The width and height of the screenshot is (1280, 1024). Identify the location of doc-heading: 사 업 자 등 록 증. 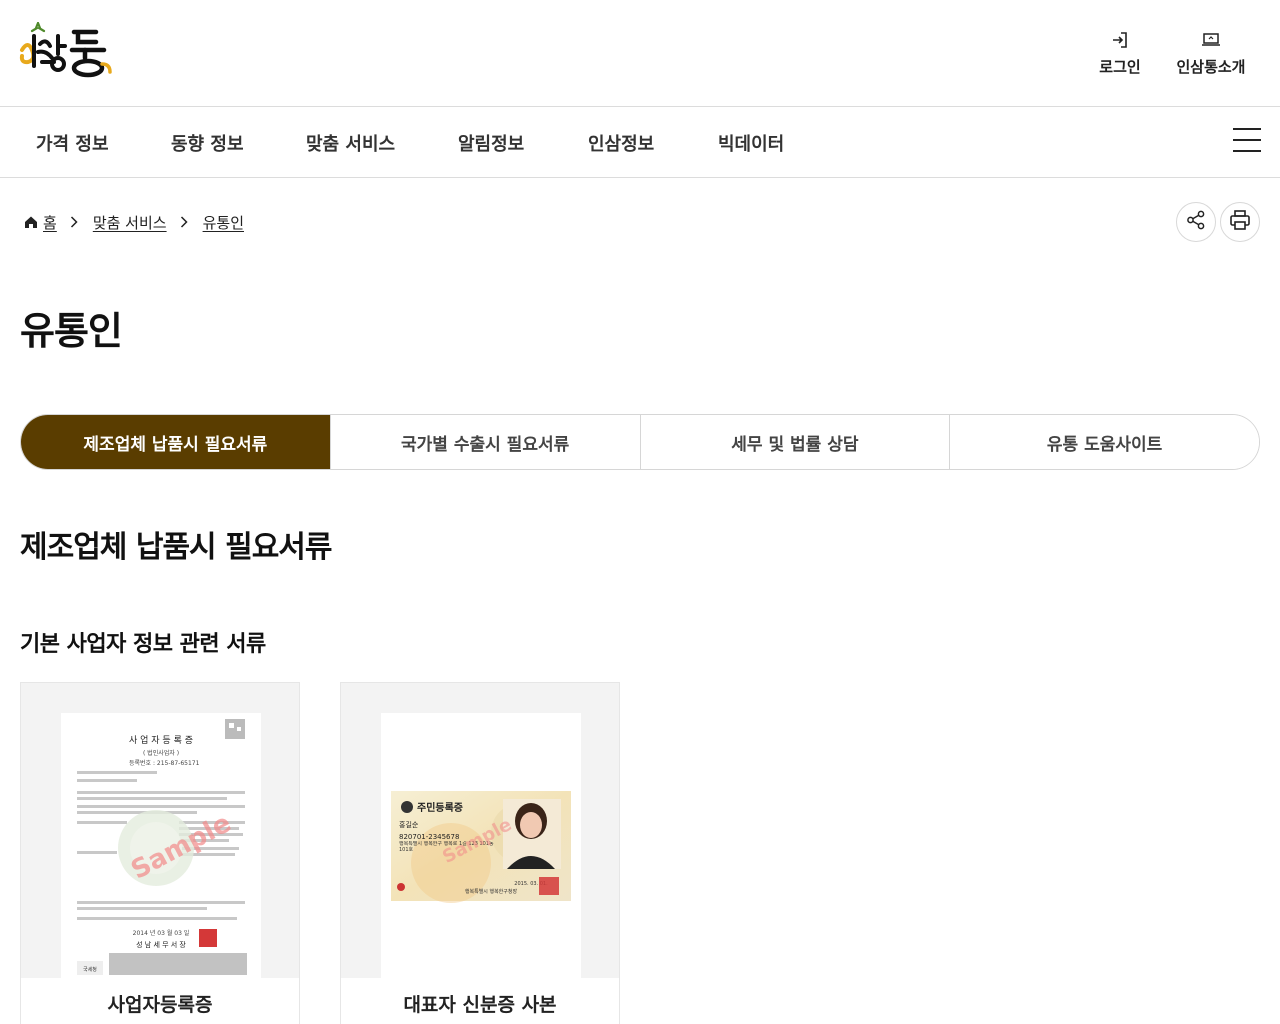
(161, 740).